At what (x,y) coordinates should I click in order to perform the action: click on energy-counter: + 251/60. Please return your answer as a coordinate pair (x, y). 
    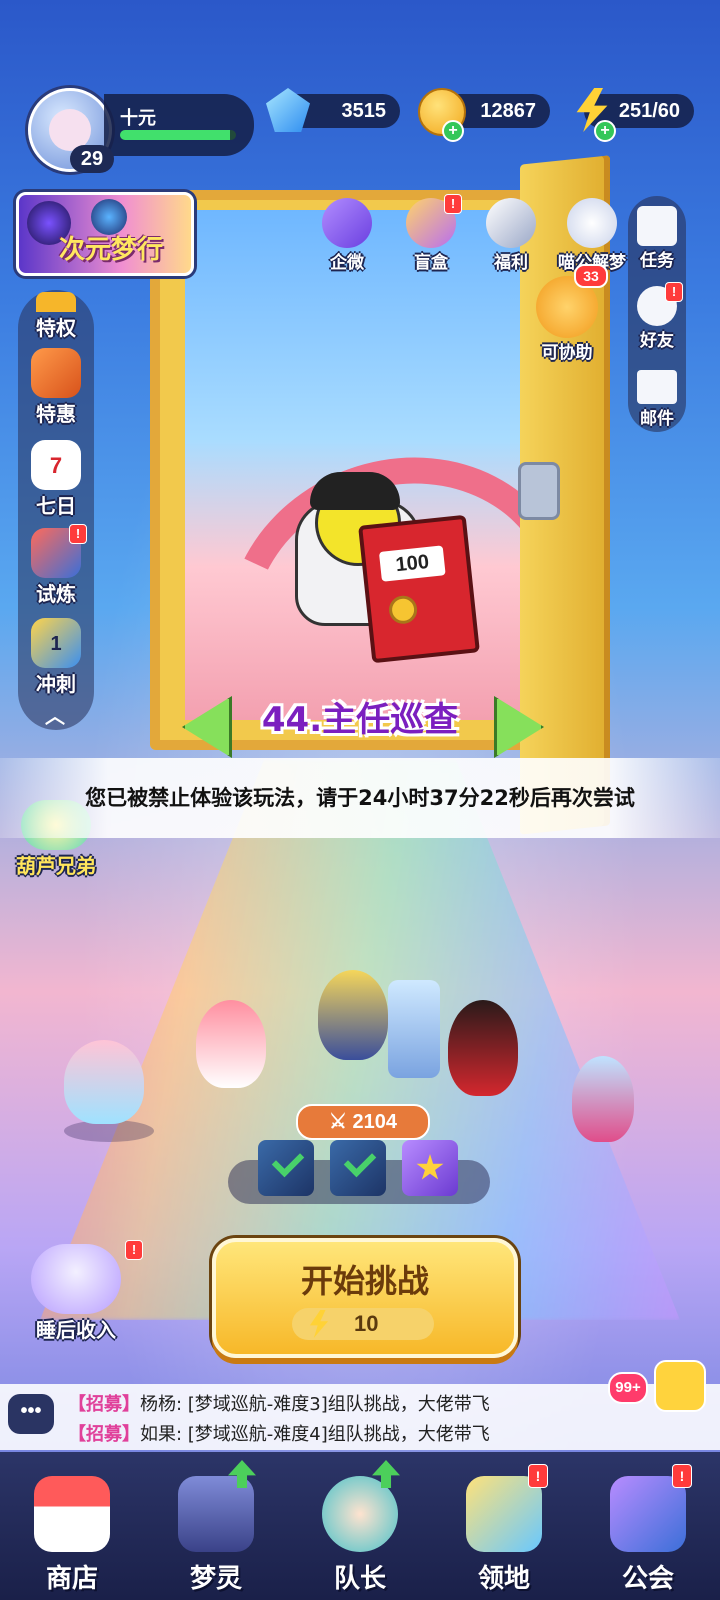
    Looking at the image, I should click on (635, 115).